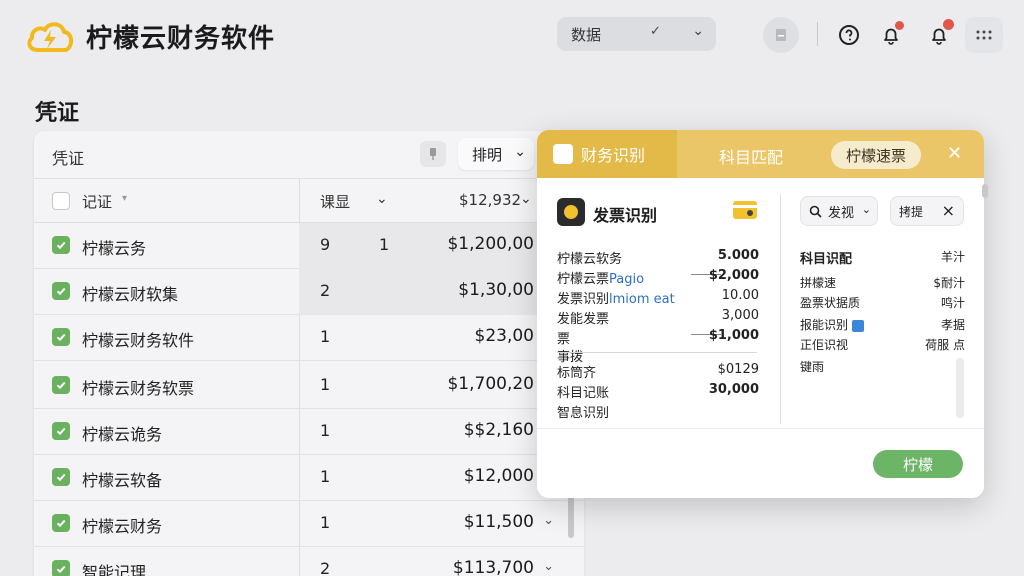 Image resolution: width=1024 pixels, height=576 pixels. What do you see at coordinates (61, 201) in the screenshot?
I see `select-all-checkbox` at bounding box center [61, 201].